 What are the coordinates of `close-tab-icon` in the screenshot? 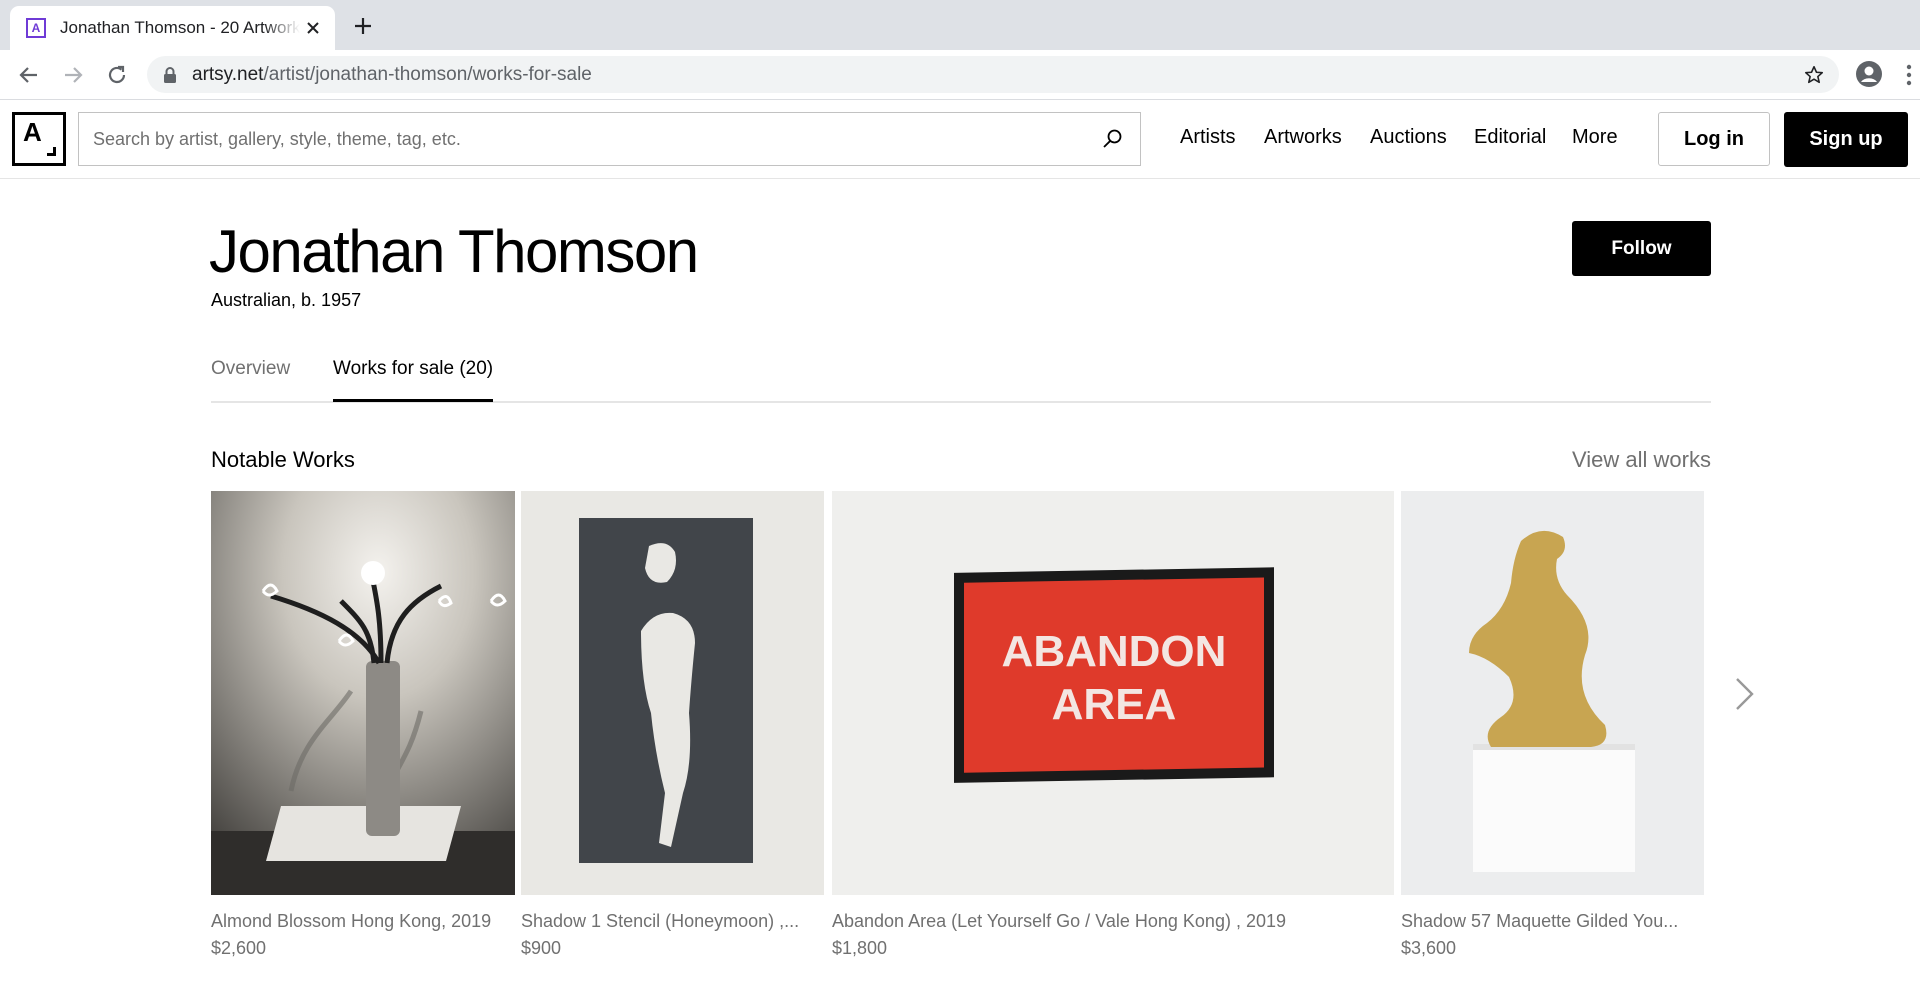 It's located at (313, 28).